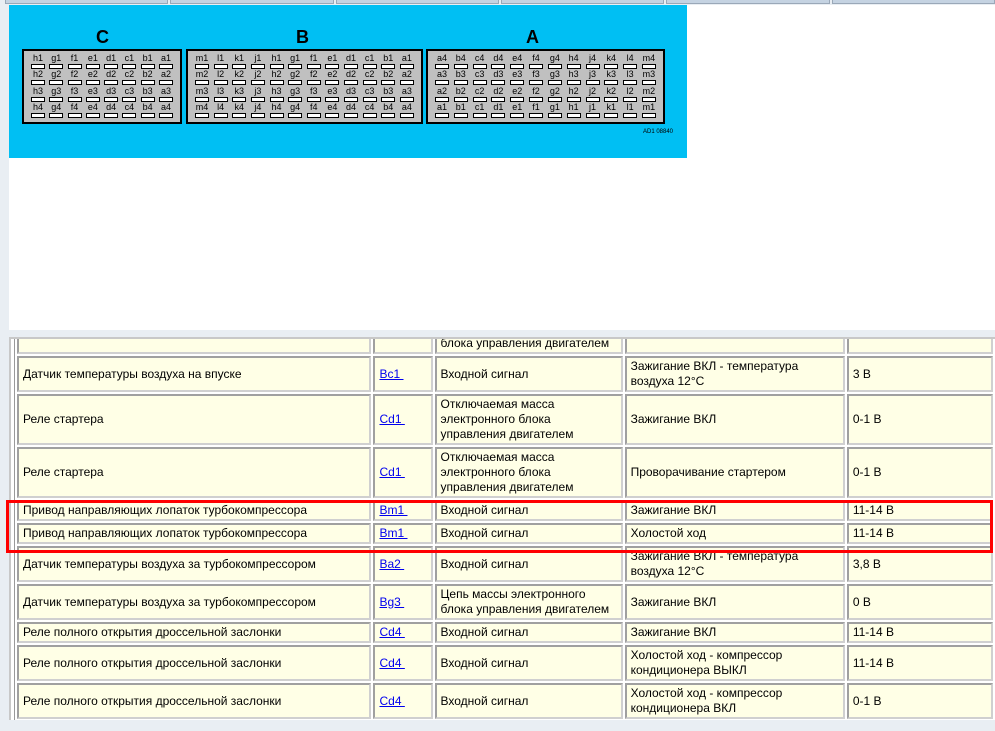 The width and height of the screenshot is (995, 731). I want to click on pin-label: l3, so click(221, 90).